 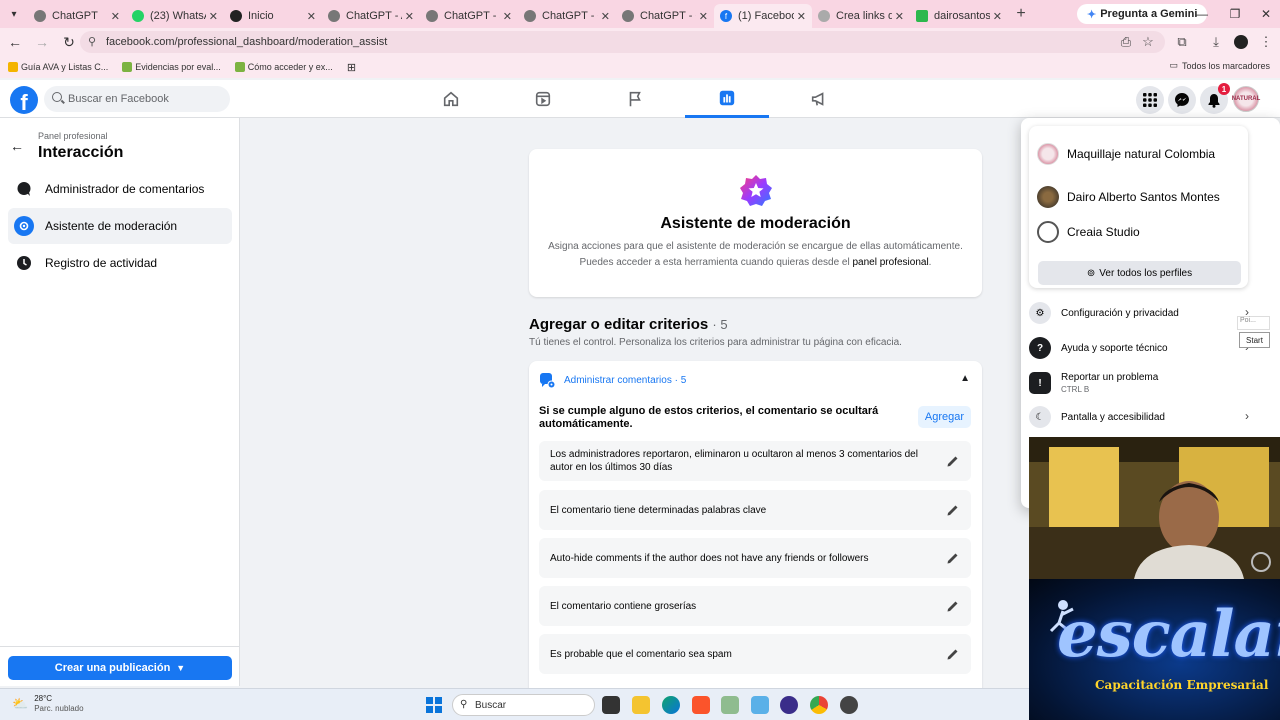 I want to click on browser-tab: (23) WhatsApp✕, so click(x=175, y=16).